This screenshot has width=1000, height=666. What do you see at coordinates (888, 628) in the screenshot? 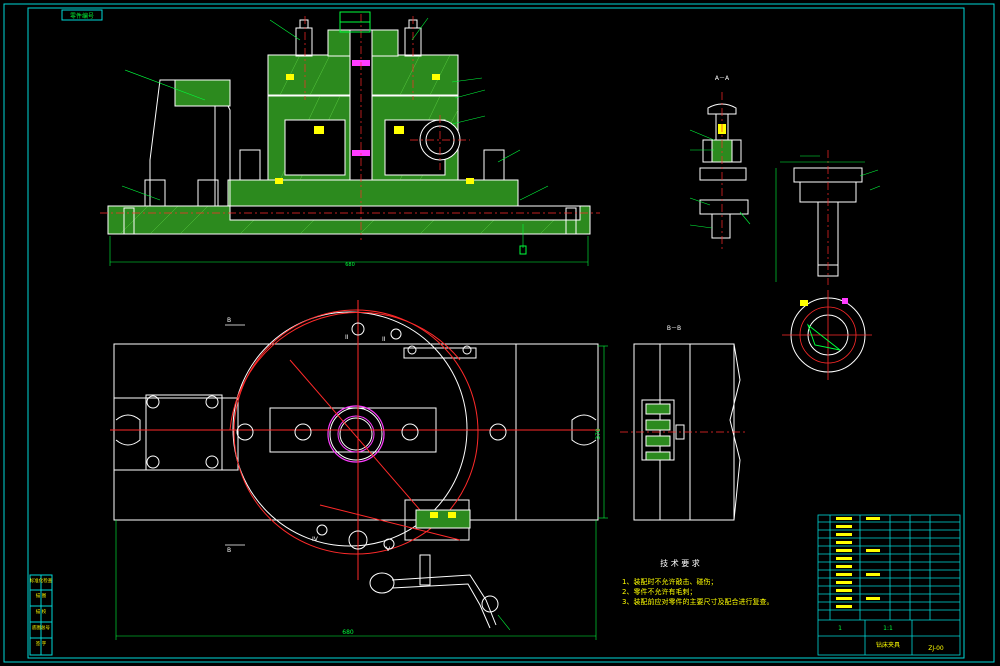
I see `title-block-scale: 1:1` at bounding box center [888, 628].